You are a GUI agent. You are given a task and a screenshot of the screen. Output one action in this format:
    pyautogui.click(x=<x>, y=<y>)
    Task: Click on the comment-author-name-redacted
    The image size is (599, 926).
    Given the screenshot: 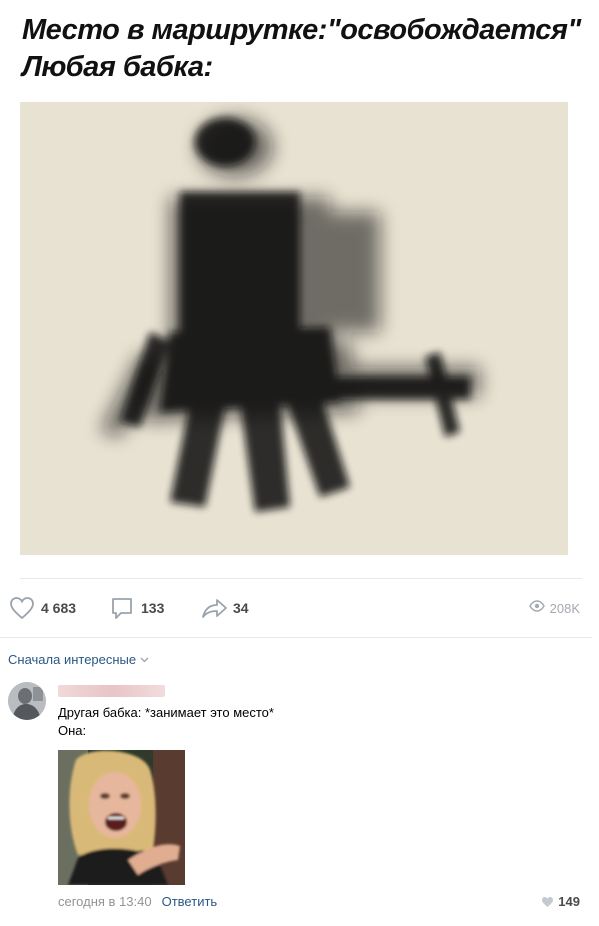 What is the action you would take?
    pyautogui.click(x=111, y=691)
    